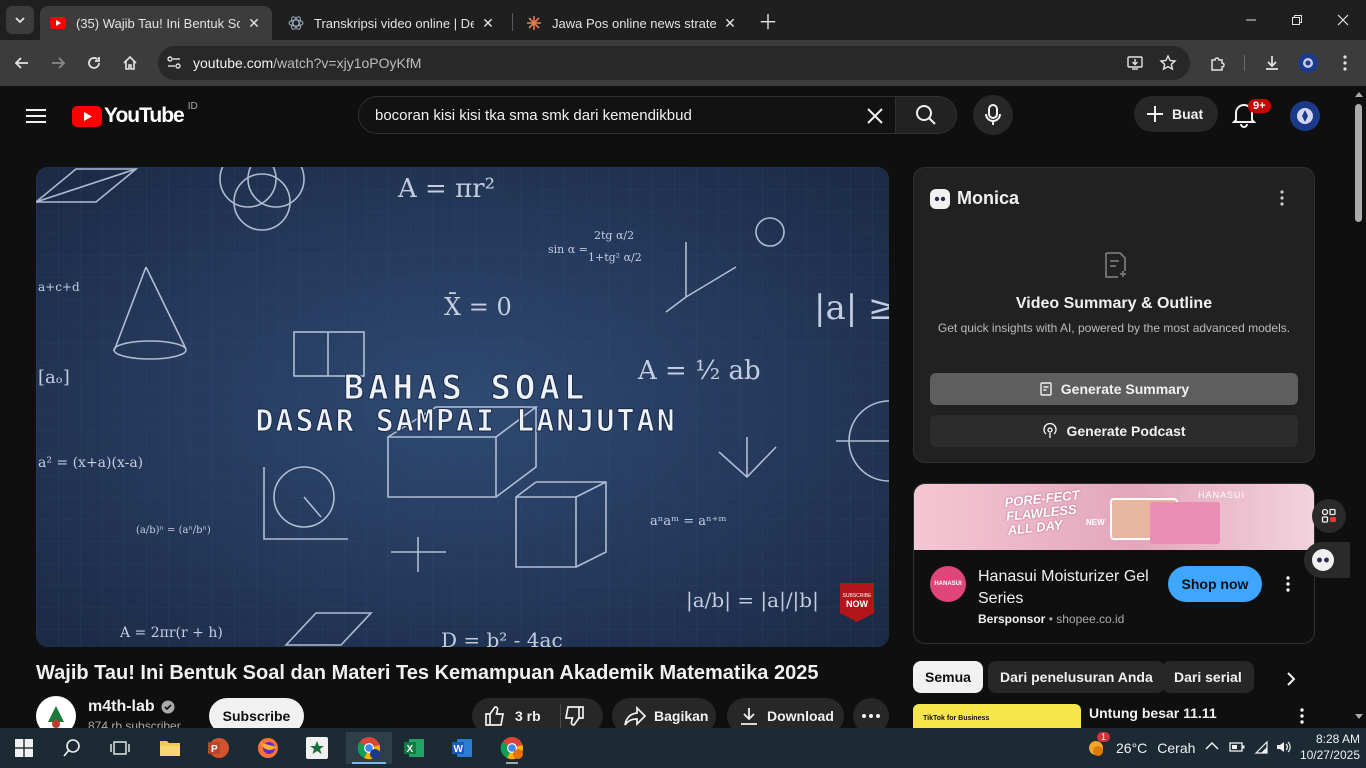  Describe the element at coordinates (800, 716) in the screenshot. I see `download-label: Download` at that location.